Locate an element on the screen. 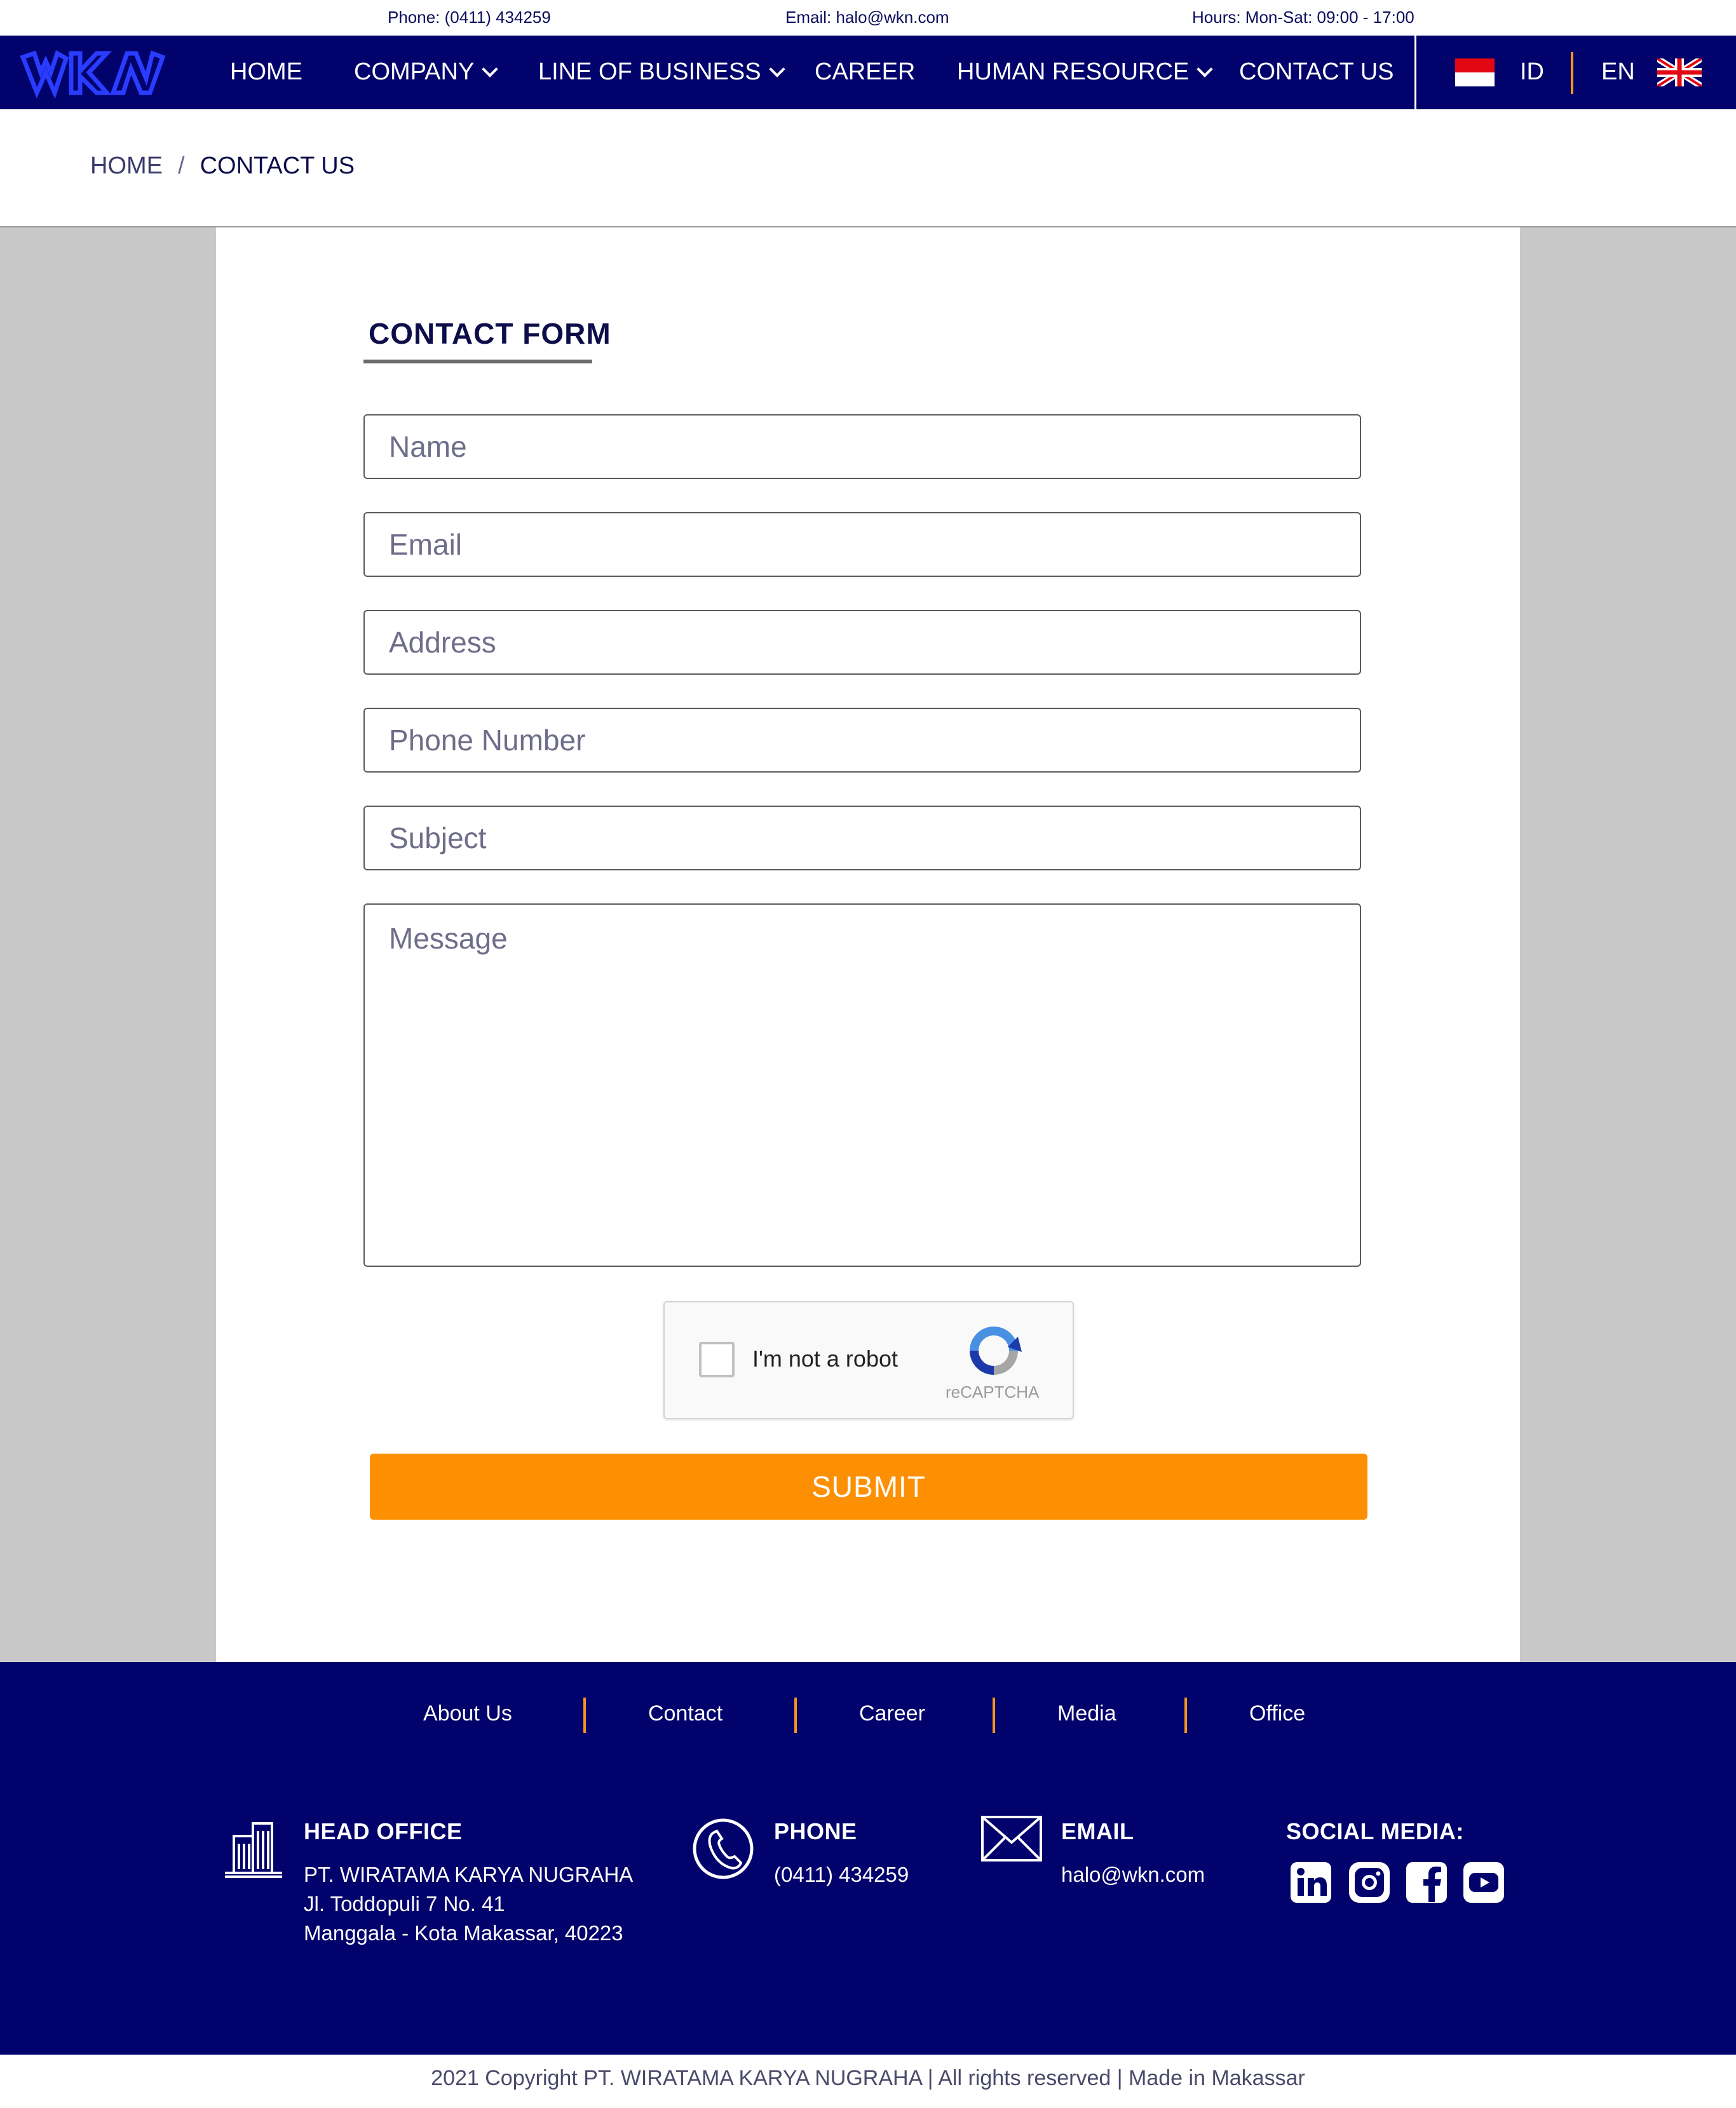  building-icon is located at coordinates (253, 1850).